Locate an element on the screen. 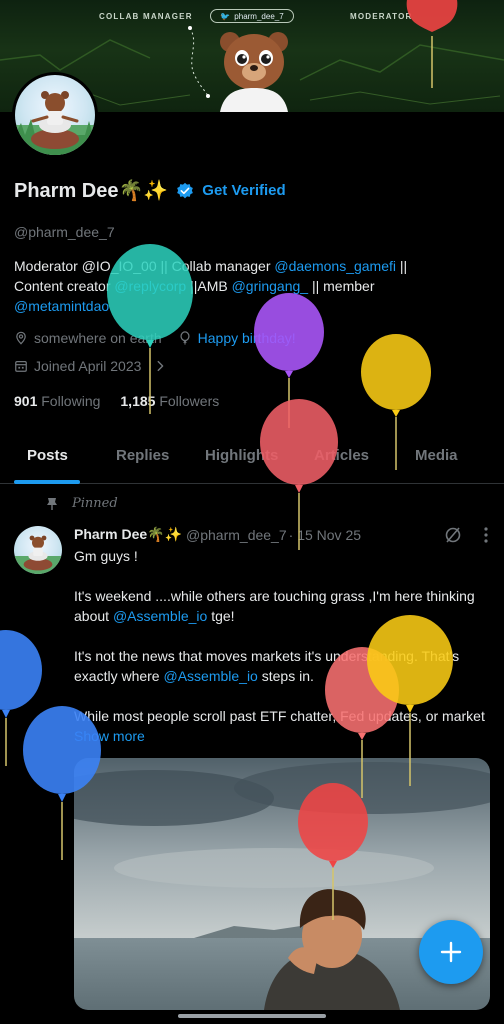 This screenshot has width=504, height=1024. post-author-handle: @pharm_dee_7 is located at coordinates (236, 535).